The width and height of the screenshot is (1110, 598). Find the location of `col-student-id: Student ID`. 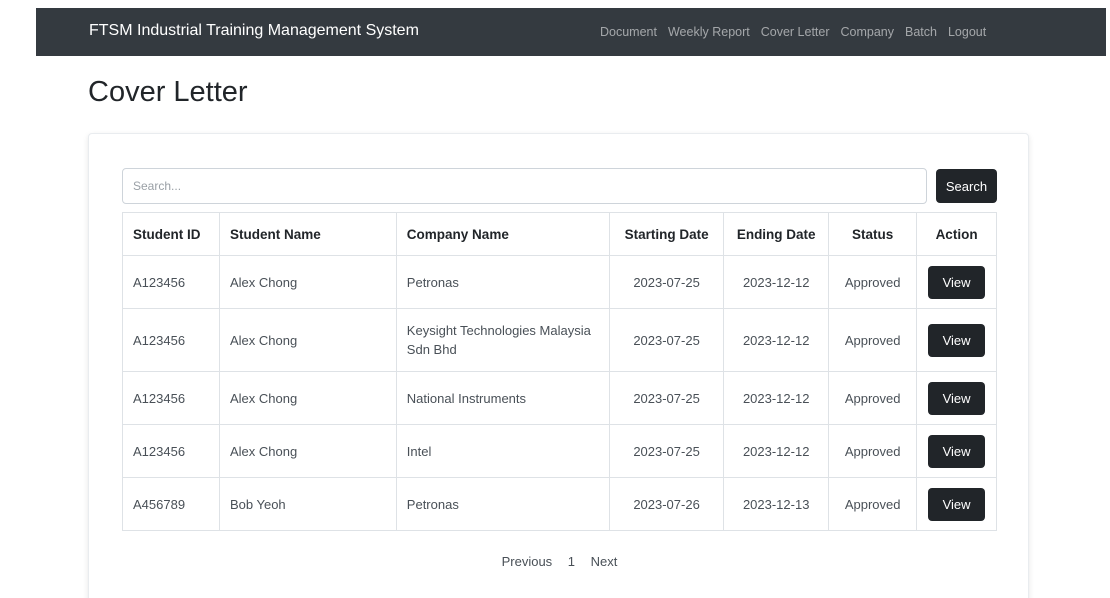

col-student-id: Student ID is located at coordinates (171, 234).